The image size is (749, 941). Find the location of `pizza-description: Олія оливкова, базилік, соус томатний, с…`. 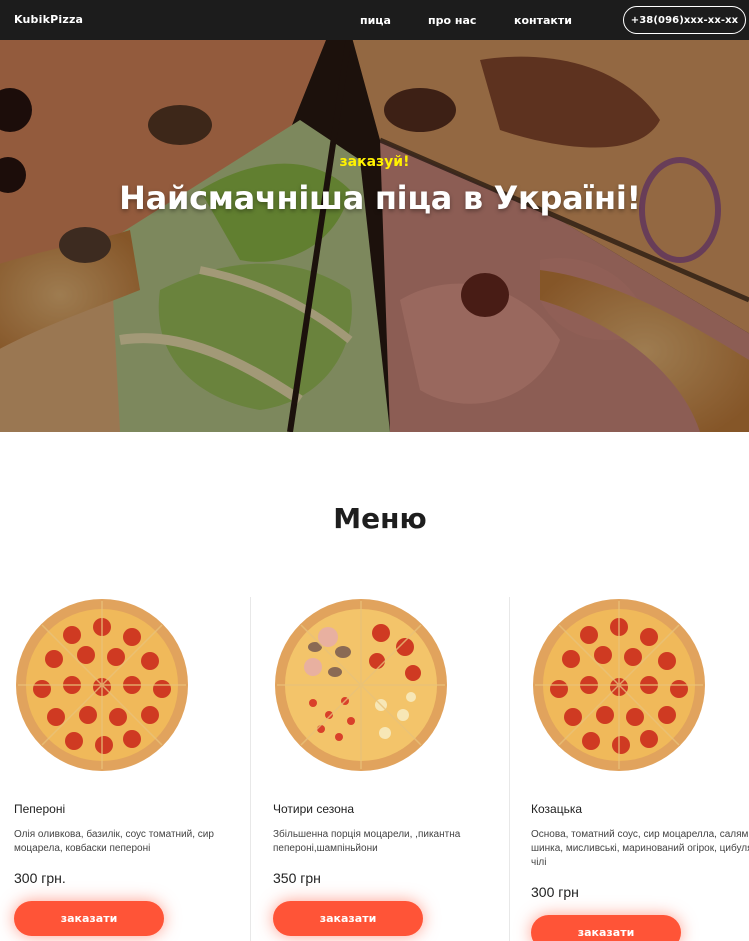

pizza-description: Олія оливкова, базилік, соус томатний, с… is located at coordinates (114, 841).